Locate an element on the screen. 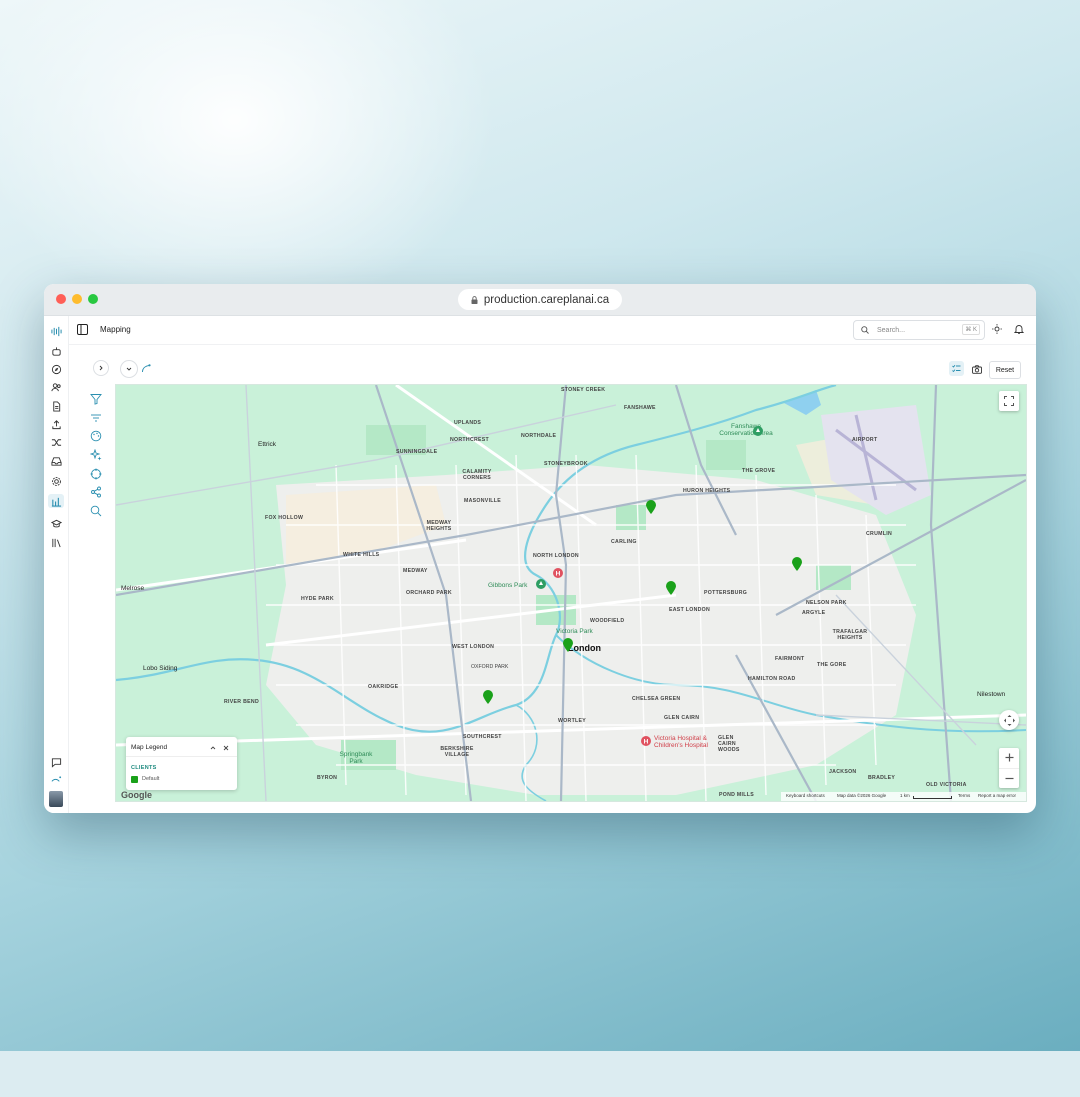  map-label: TRAFALGAR HEIGHTS is located at coordinates (850, 635).